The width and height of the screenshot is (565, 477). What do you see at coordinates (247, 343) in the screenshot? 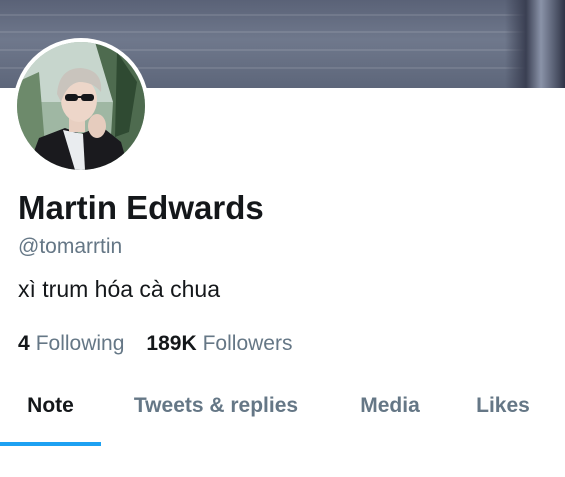
I see `followers-label: Followers` at bounding box center [247, 343].